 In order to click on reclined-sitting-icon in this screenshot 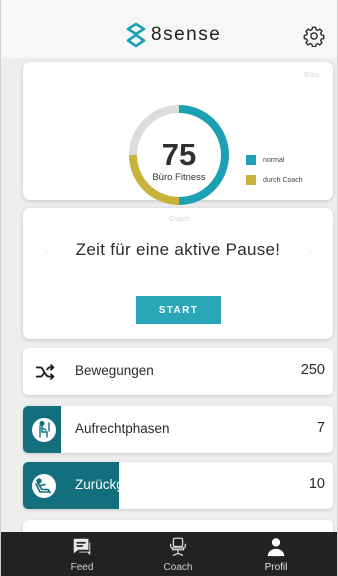, I will do `click(44, 486)`.